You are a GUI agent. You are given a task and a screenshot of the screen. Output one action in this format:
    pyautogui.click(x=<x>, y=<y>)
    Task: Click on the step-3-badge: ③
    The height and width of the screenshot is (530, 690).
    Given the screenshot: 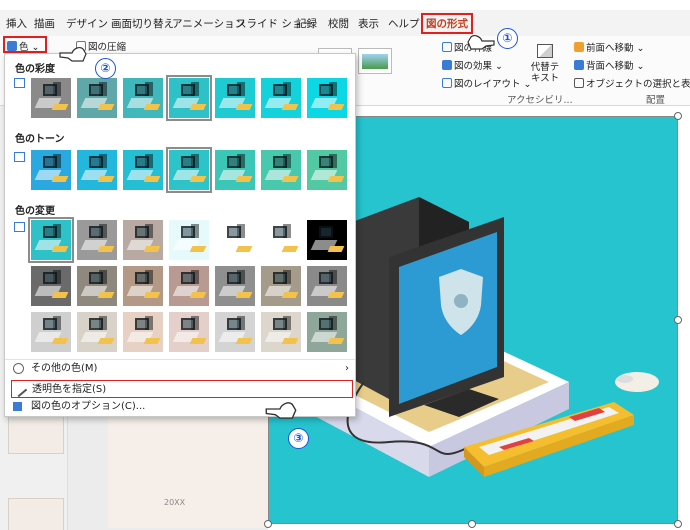 What is the action you would take?
    pyautogui.click(x=298, y=438)
    